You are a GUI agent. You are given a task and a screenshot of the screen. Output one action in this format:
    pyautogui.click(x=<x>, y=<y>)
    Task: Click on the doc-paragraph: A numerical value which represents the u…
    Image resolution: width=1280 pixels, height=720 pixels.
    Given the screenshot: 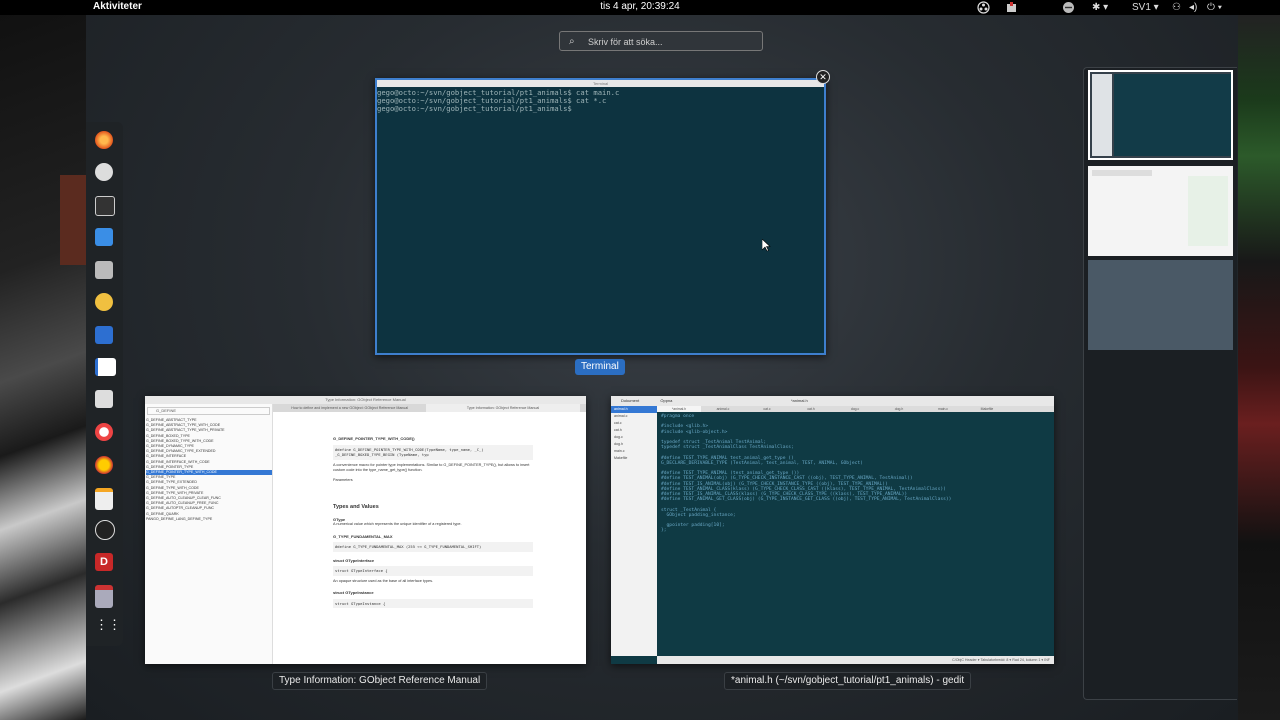 What is the action you would take?
    pyautogui.click(x=397, y=524)
    